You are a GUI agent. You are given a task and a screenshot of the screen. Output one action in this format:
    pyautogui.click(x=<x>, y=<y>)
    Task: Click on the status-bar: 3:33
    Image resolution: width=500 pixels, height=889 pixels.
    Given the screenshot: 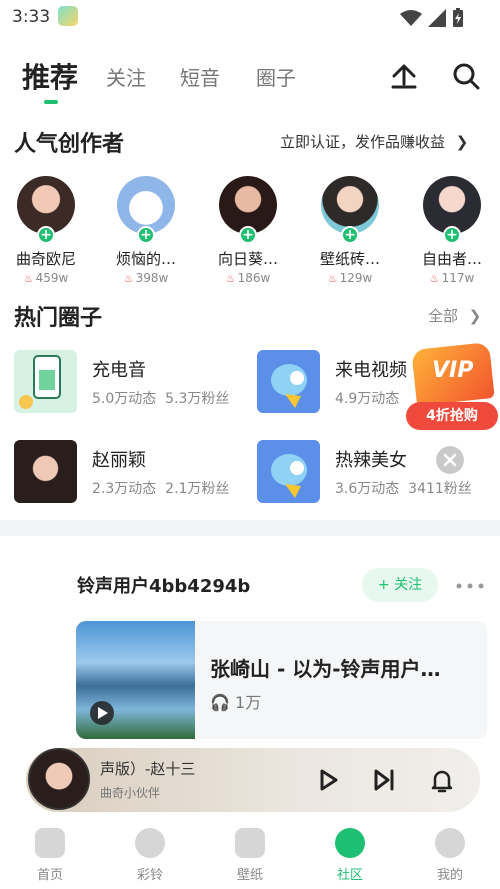 What is the action you would take?
    pyautogui.click(x=250, y=17)
    